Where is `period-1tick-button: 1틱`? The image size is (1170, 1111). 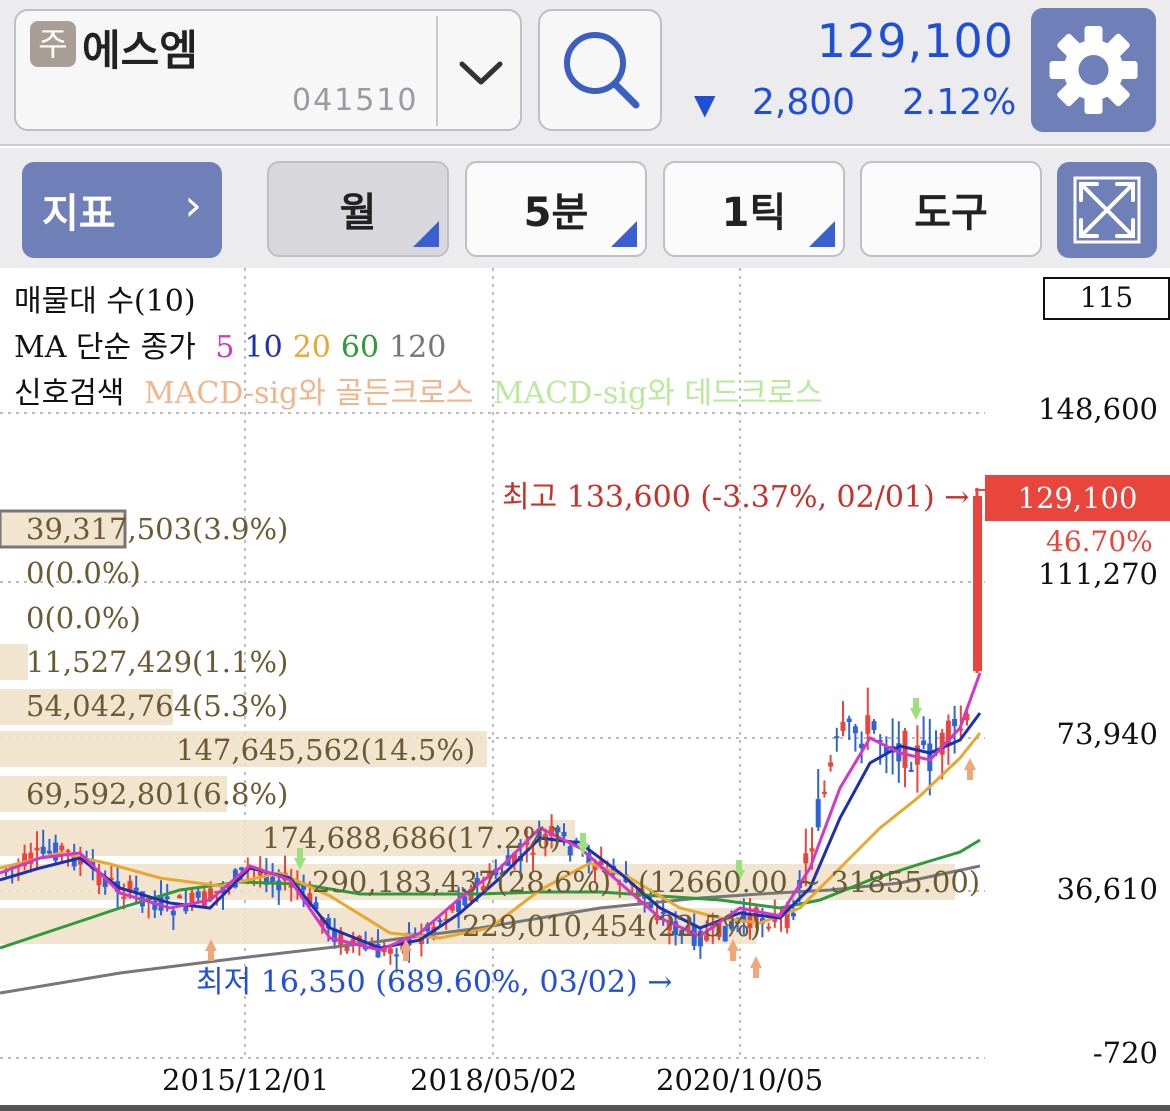 period-1tick-button: 1틱 is located at coordinates (754, 209).